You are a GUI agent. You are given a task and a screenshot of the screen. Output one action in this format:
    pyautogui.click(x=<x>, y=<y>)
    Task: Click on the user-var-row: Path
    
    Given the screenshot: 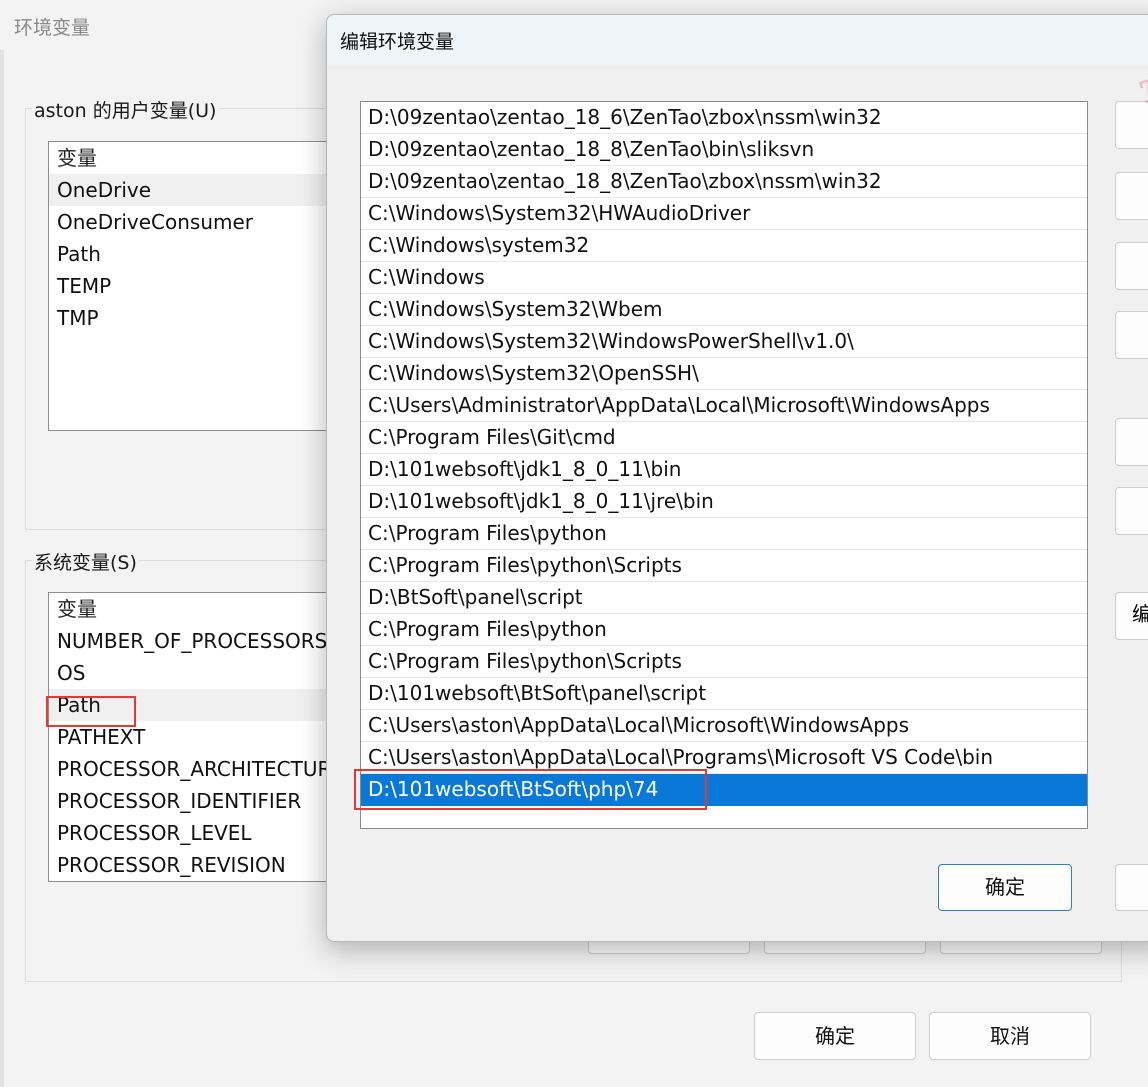 What is the action you would take?
    pyautogui.click(x=199, y=254)
    